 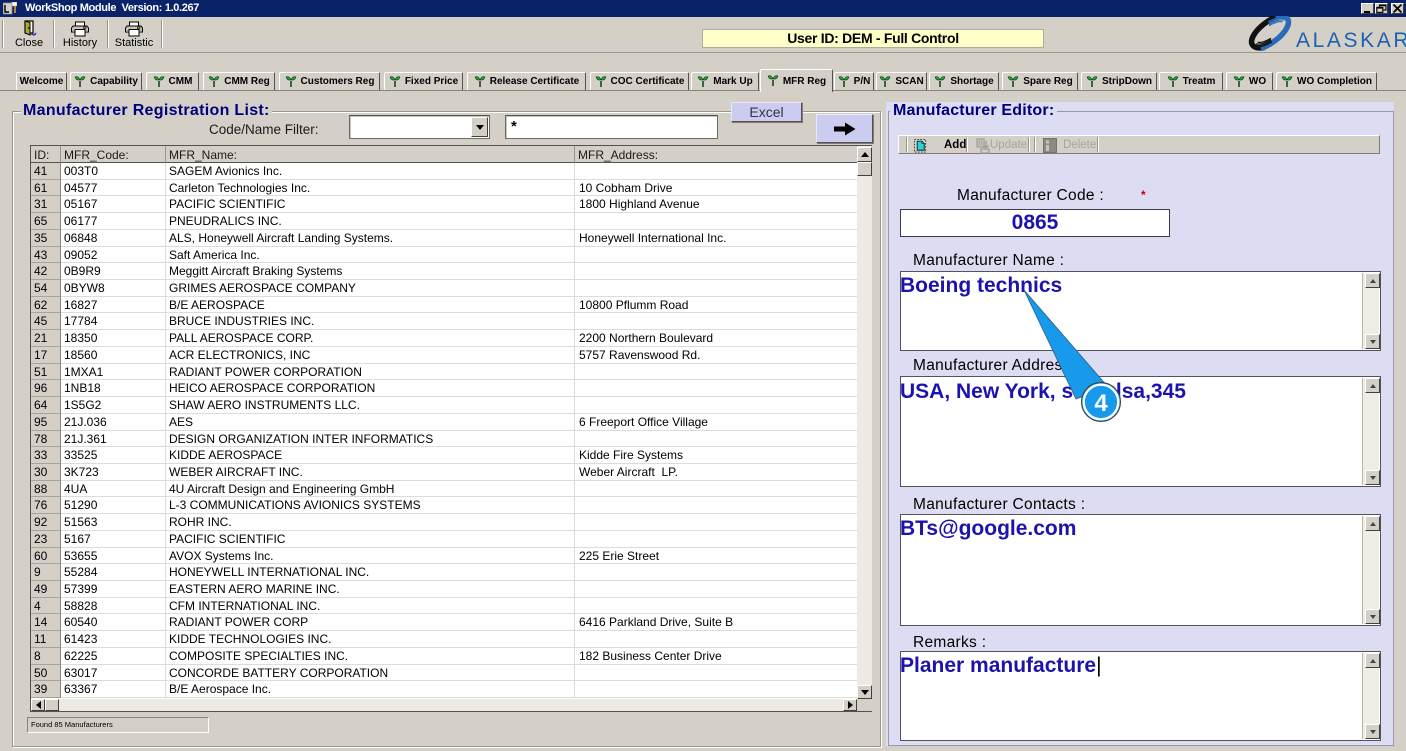 I want to click on svg-text: B, so click(x=980, y=144).